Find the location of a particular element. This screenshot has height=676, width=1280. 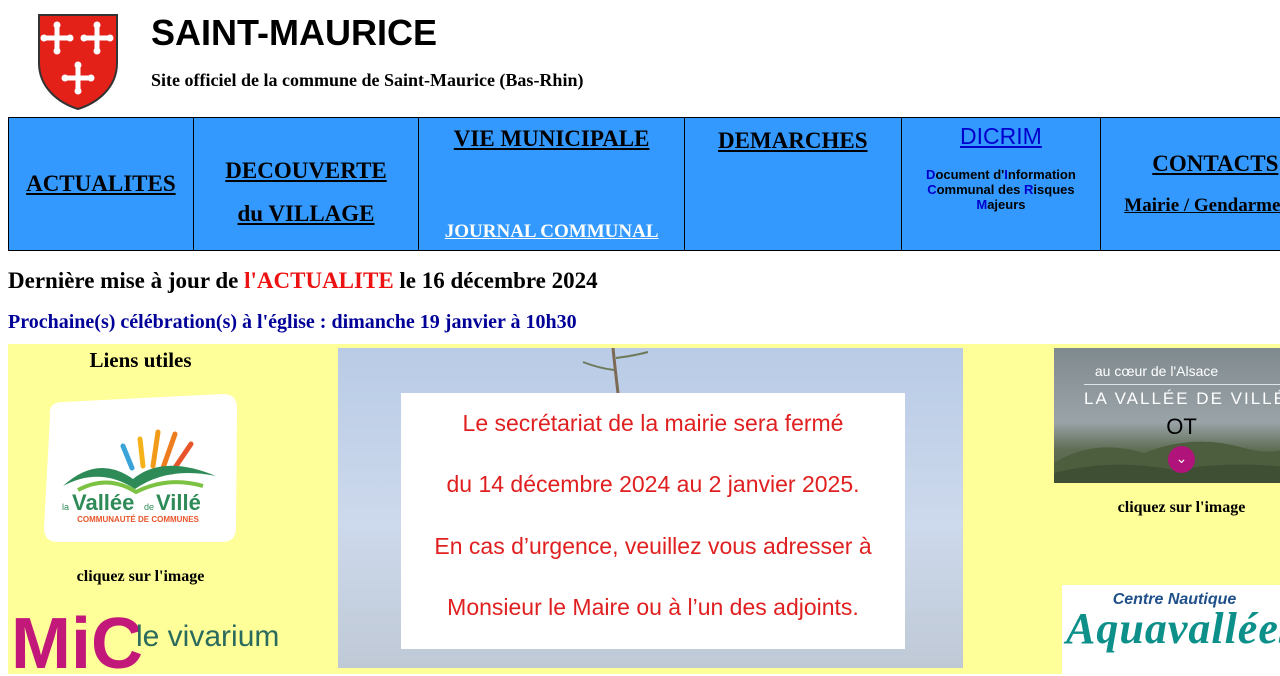

dicrim-text: nformation is located at coordinates (1041, 174).